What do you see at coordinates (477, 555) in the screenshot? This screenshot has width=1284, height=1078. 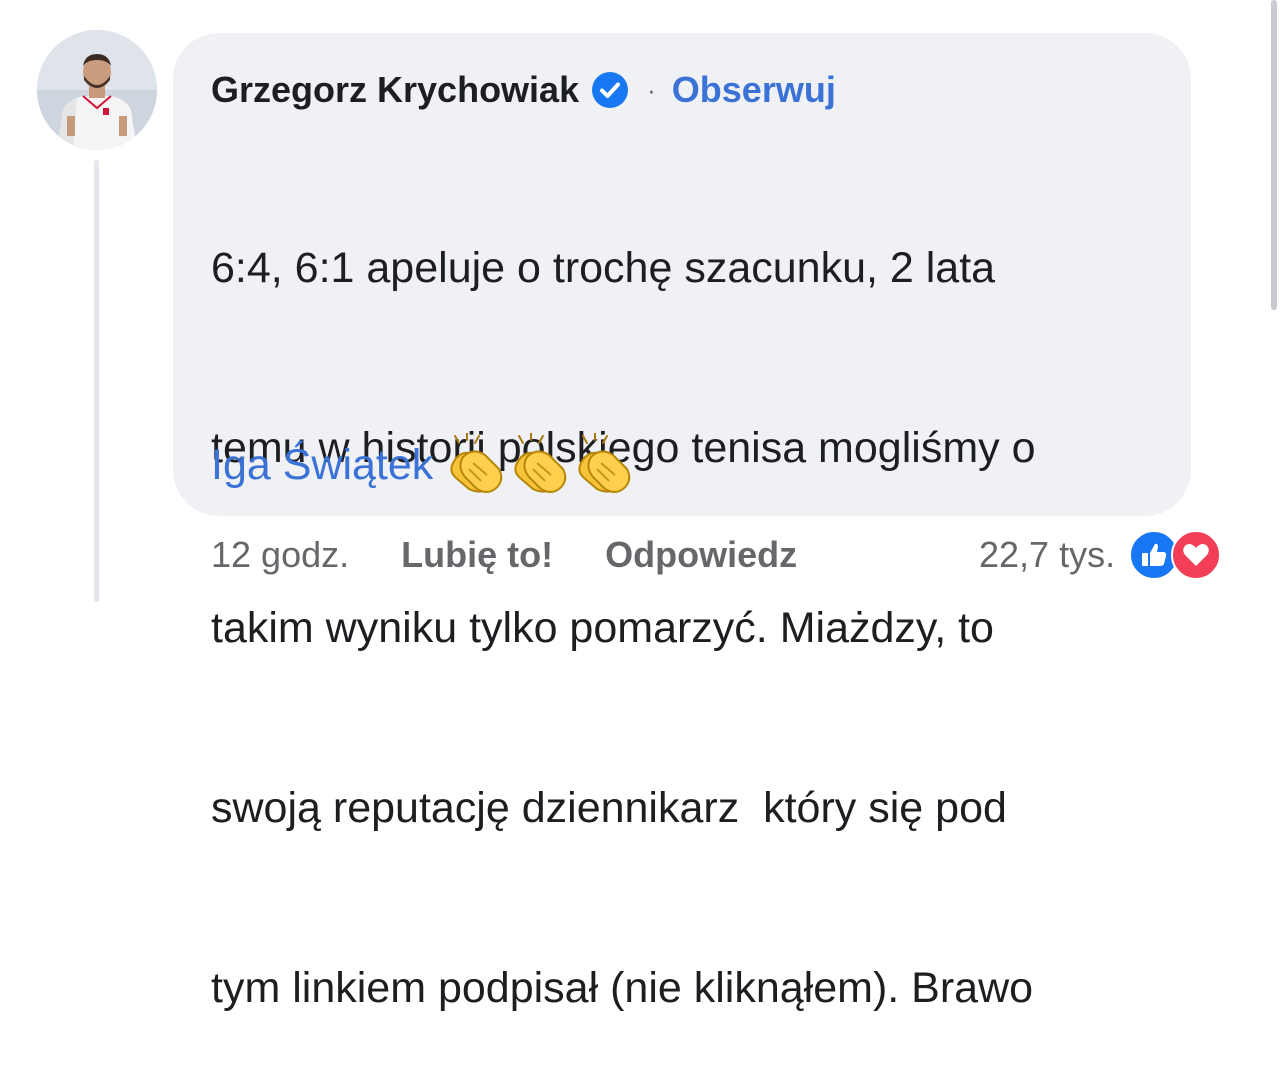 I see `like-button: Lubię to!` at bounding box center [477, 555].